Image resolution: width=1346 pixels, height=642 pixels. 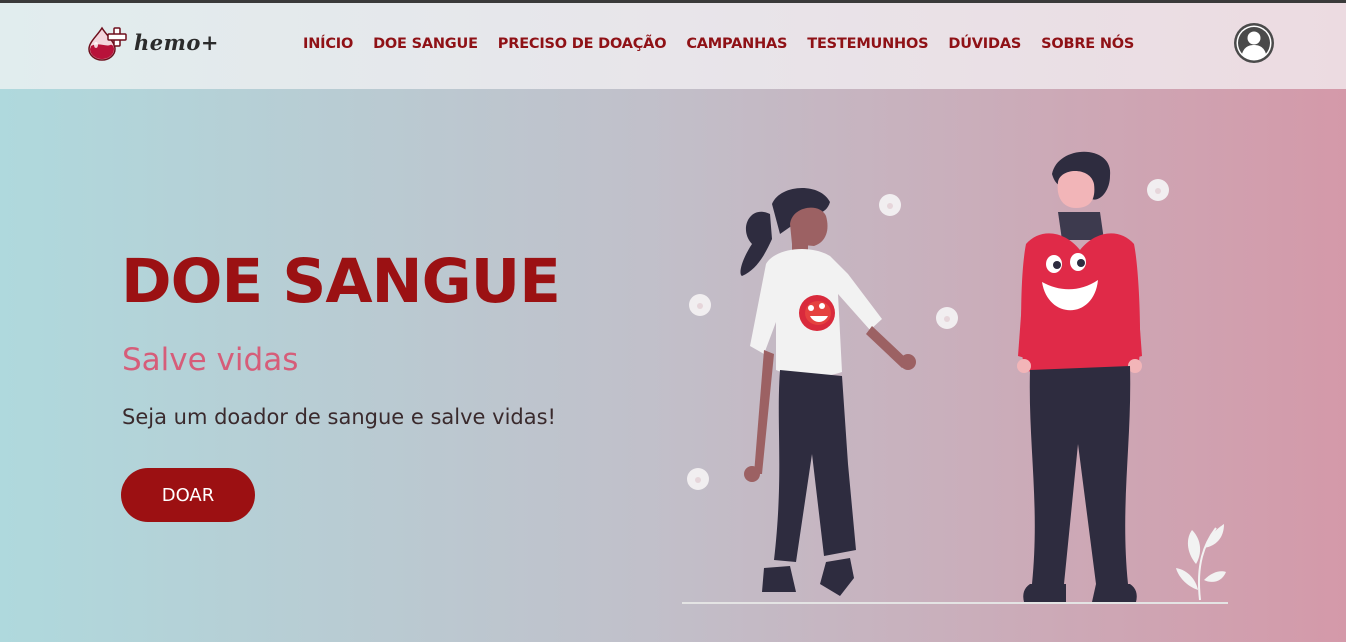 What do you see at coordinates (210, 360) in the screenshot?
I see `hero-subtitle: Salve vidas` at bounding box center [210, 360].